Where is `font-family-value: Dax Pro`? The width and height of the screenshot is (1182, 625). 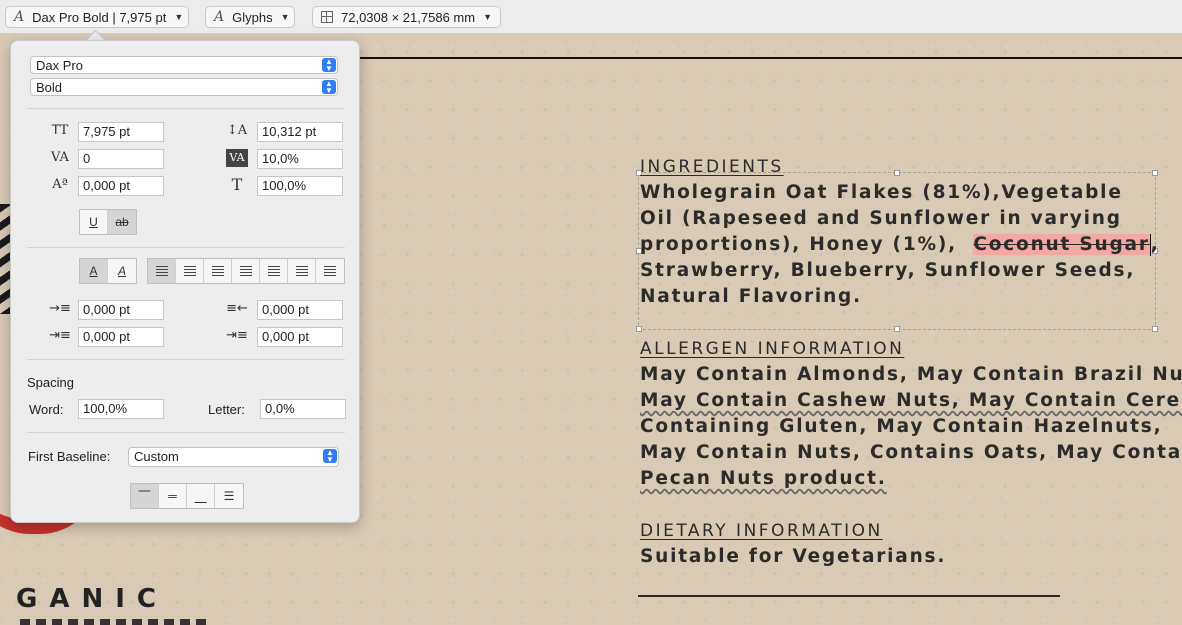 font-family-value: Dax Pro is located at coordinates (59, 65).